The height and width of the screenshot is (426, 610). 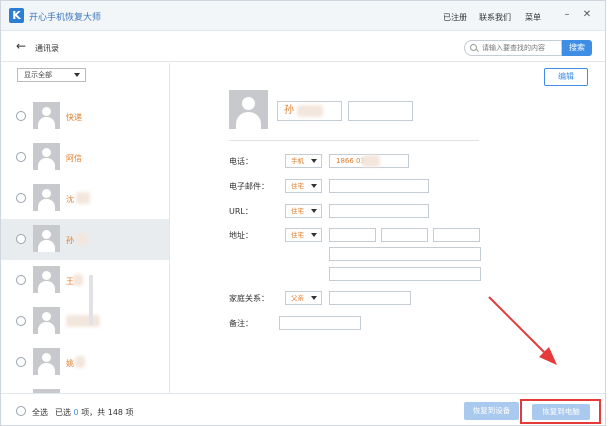 I want to click on footer-bar: 全选 已选 0 项，共 148 项 恢复到设备 恢复到电脑, so click(x=303, y=409).